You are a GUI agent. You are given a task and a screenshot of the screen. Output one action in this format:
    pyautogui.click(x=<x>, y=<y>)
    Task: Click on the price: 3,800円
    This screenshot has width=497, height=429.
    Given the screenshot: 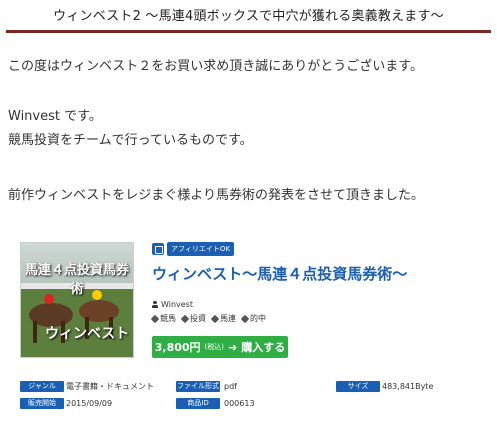 What is the action you would take?
    pyautogui.click(x=177, y=347)
    